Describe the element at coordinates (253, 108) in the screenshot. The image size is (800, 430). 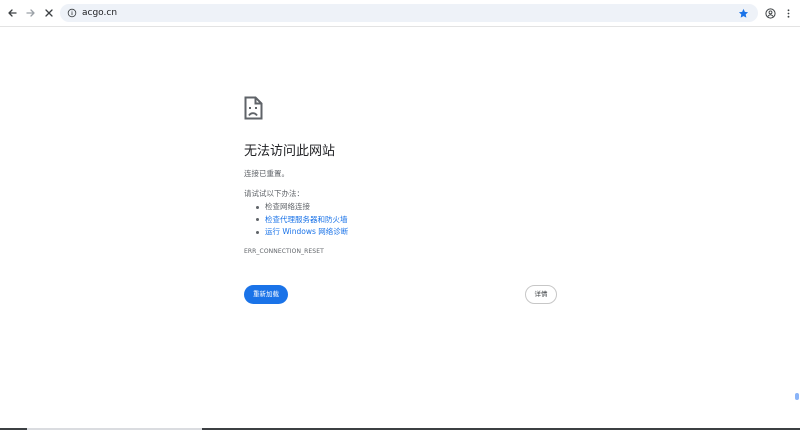
I see `sad-page-icon` at that location.